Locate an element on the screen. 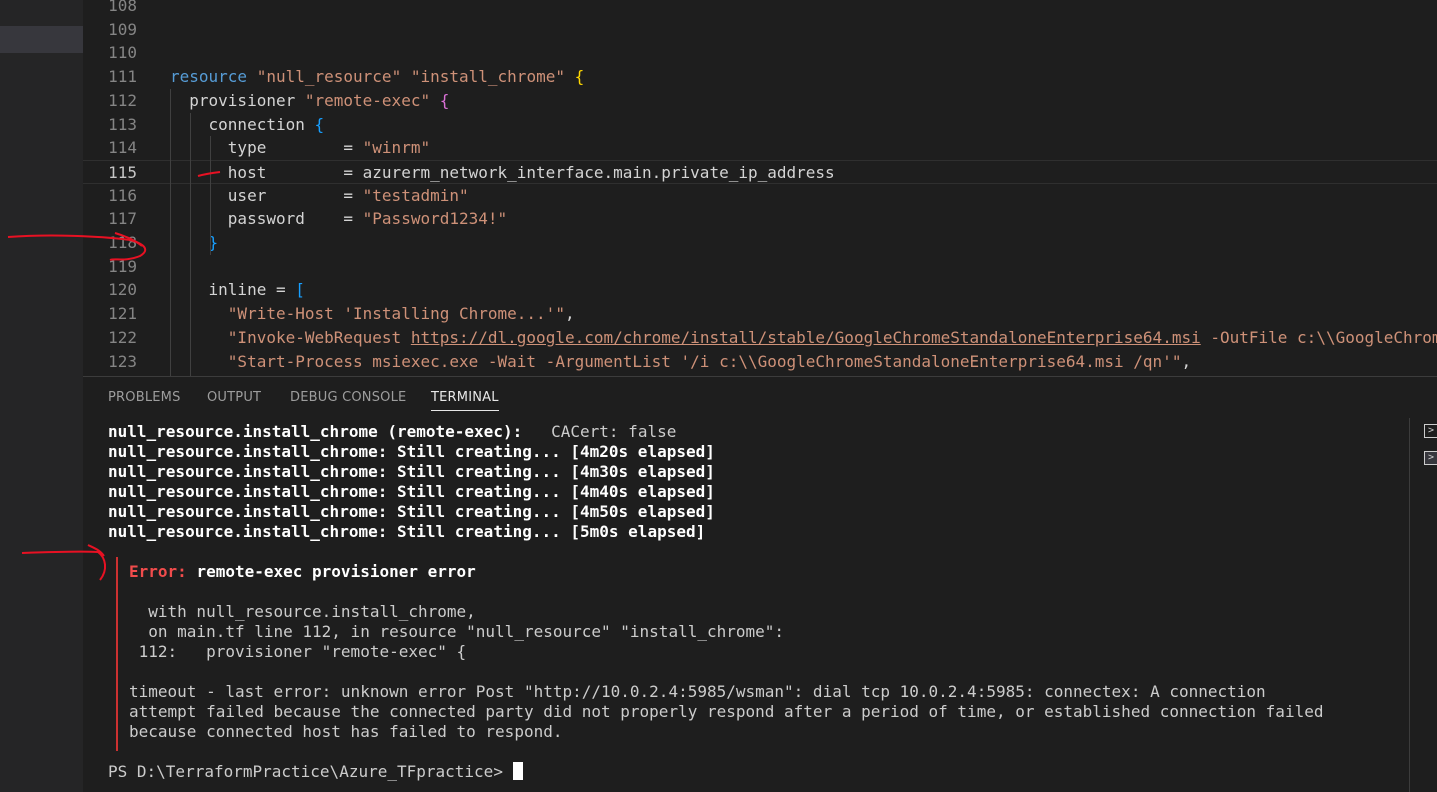 The image size is (1437, 792). code-line: 112 provisioner "remote-exec" { is located at coordinates (760, 101).